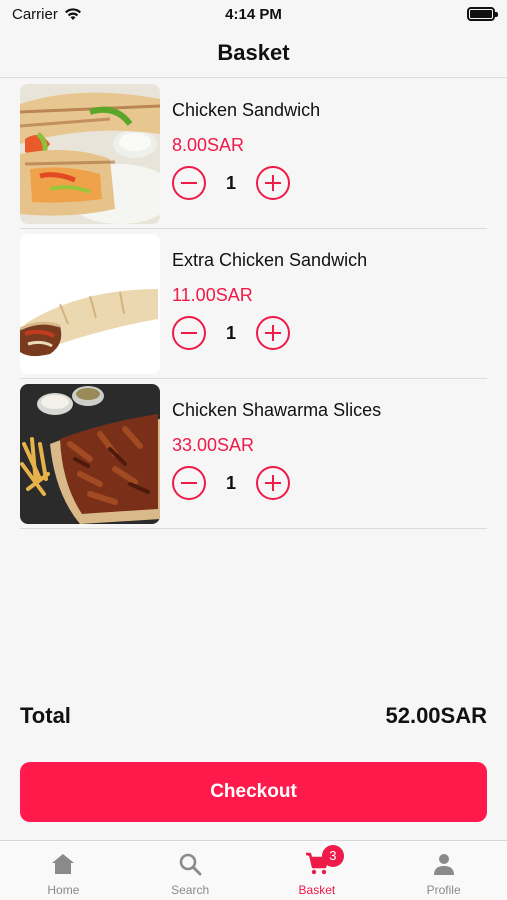 This screenshot has width=507, height=900. I want to click on tab-label: Basket, so click(317, 890).